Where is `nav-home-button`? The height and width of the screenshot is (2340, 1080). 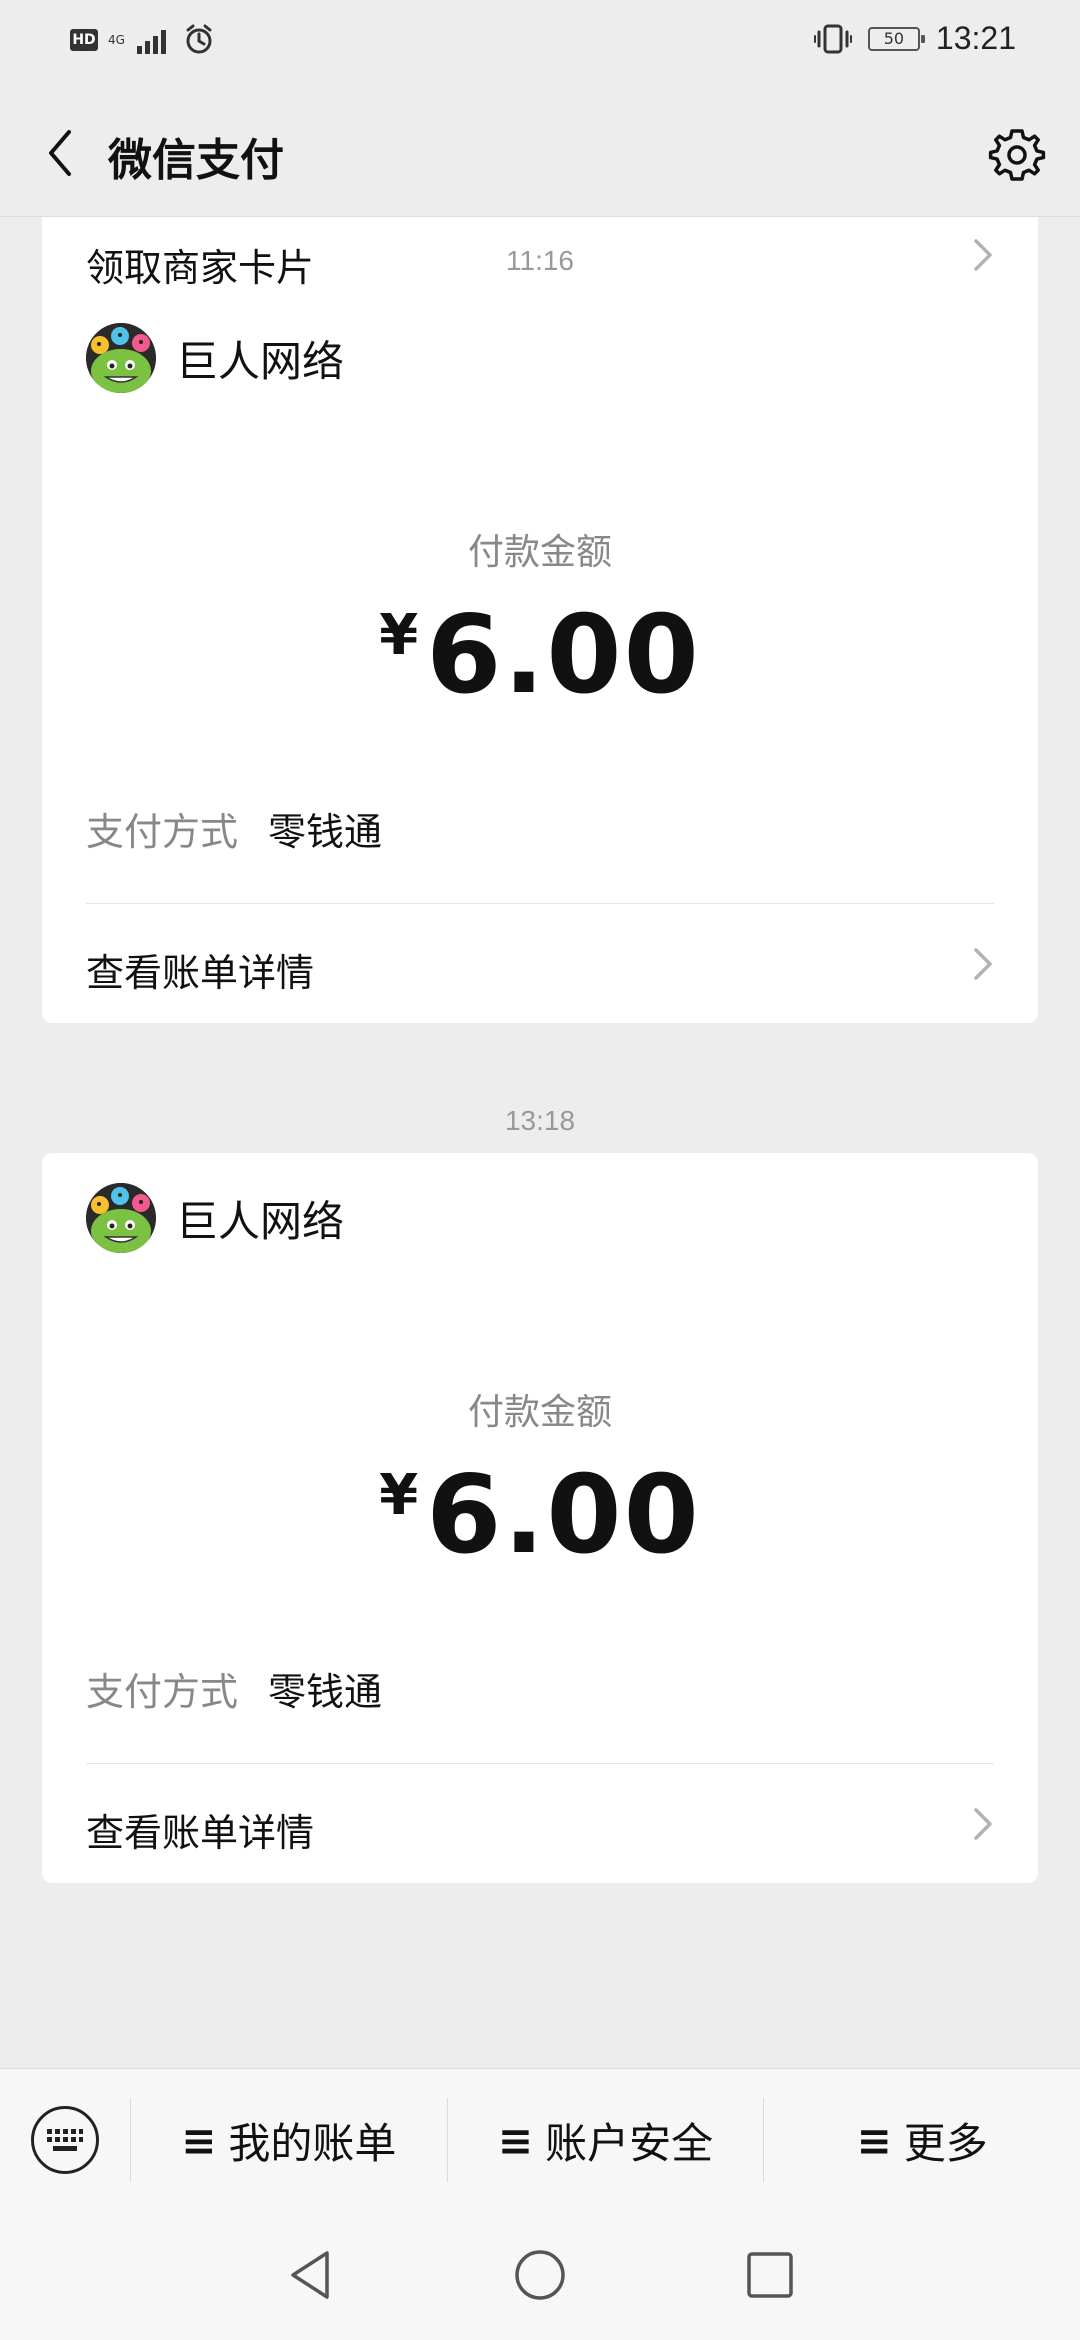 nav-home-button is located at coordinates (540, 2275).